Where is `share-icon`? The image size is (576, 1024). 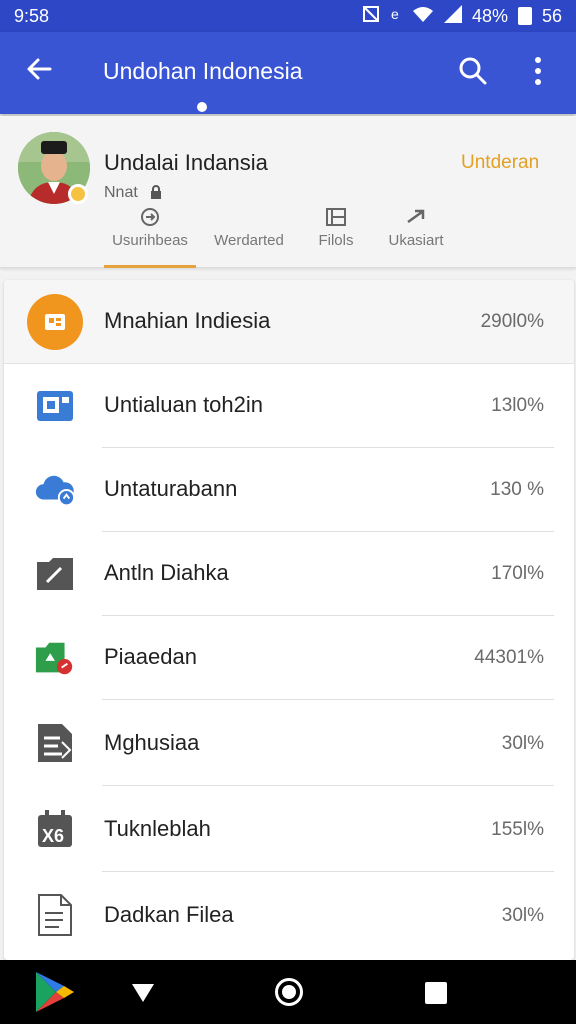 share-icon is located at coordinates (150, 219).